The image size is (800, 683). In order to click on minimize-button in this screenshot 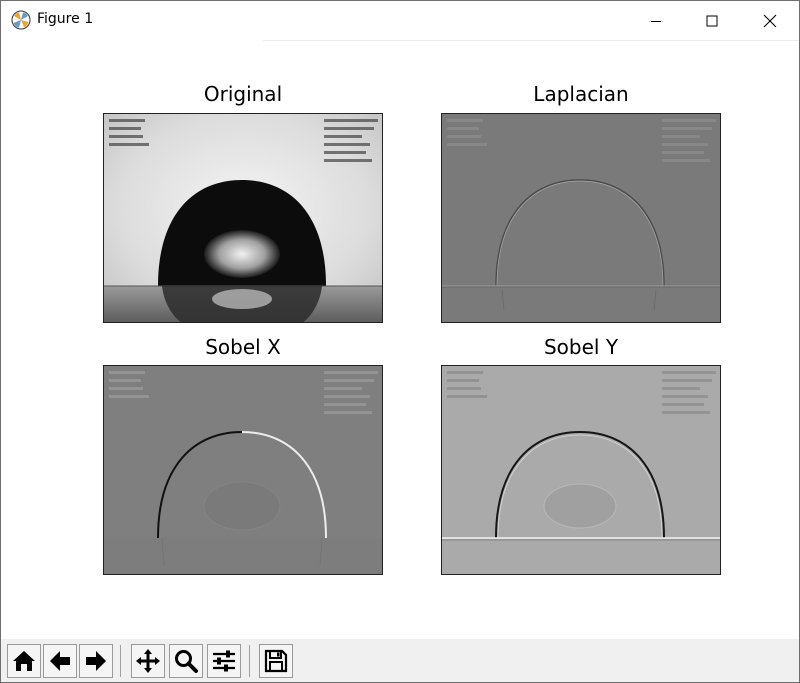, I will do `click(656, 20)`.